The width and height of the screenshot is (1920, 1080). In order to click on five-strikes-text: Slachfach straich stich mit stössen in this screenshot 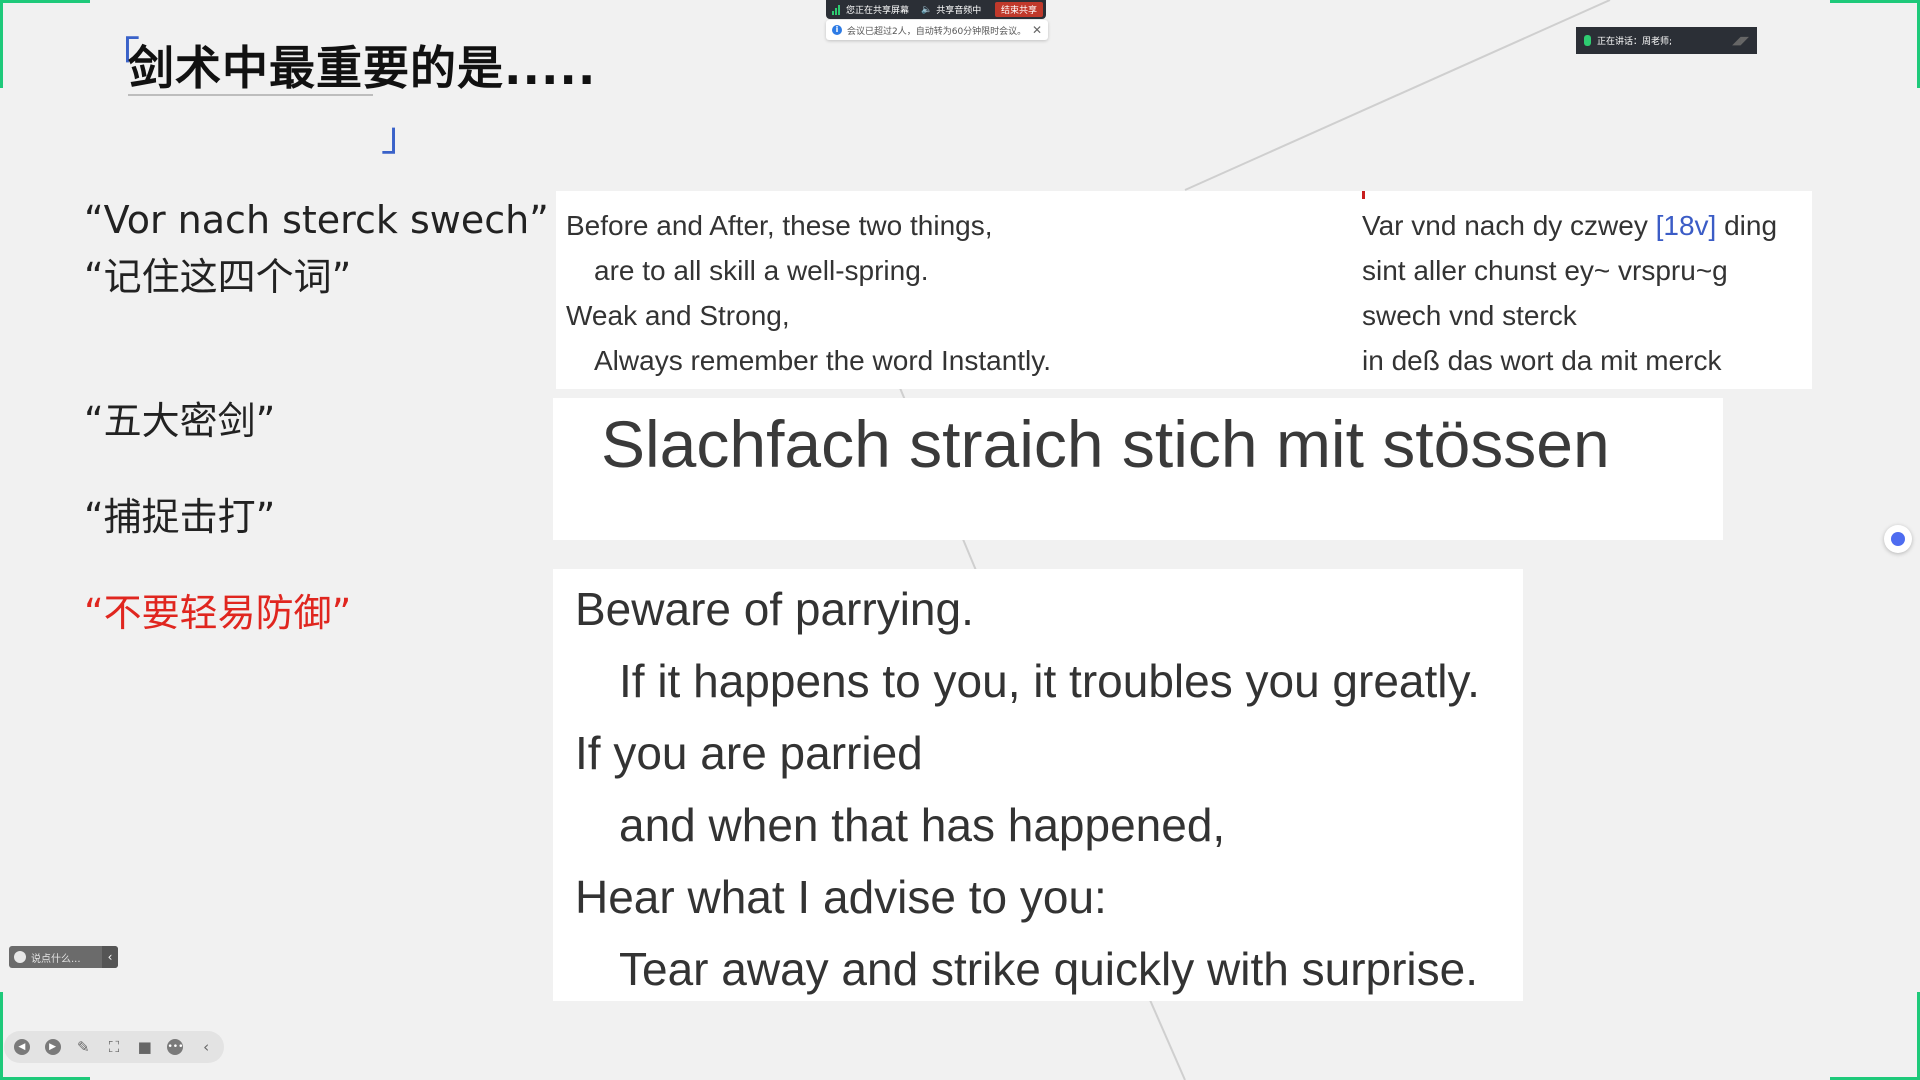, I will do `click(1105, 444)`.